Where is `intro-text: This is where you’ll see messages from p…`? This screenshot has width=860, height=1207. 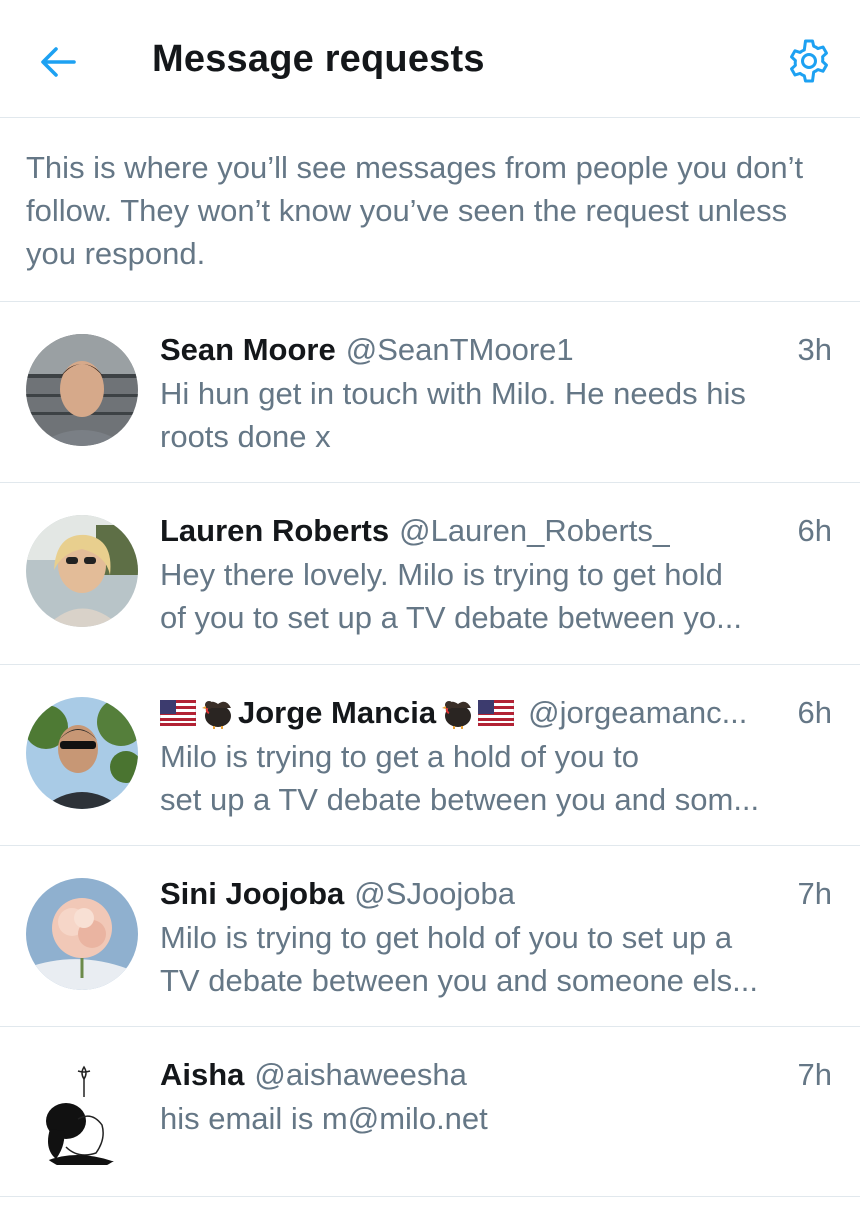
intro-text: This is where you’ll see messages from p… is located at coordinates (415, 210).